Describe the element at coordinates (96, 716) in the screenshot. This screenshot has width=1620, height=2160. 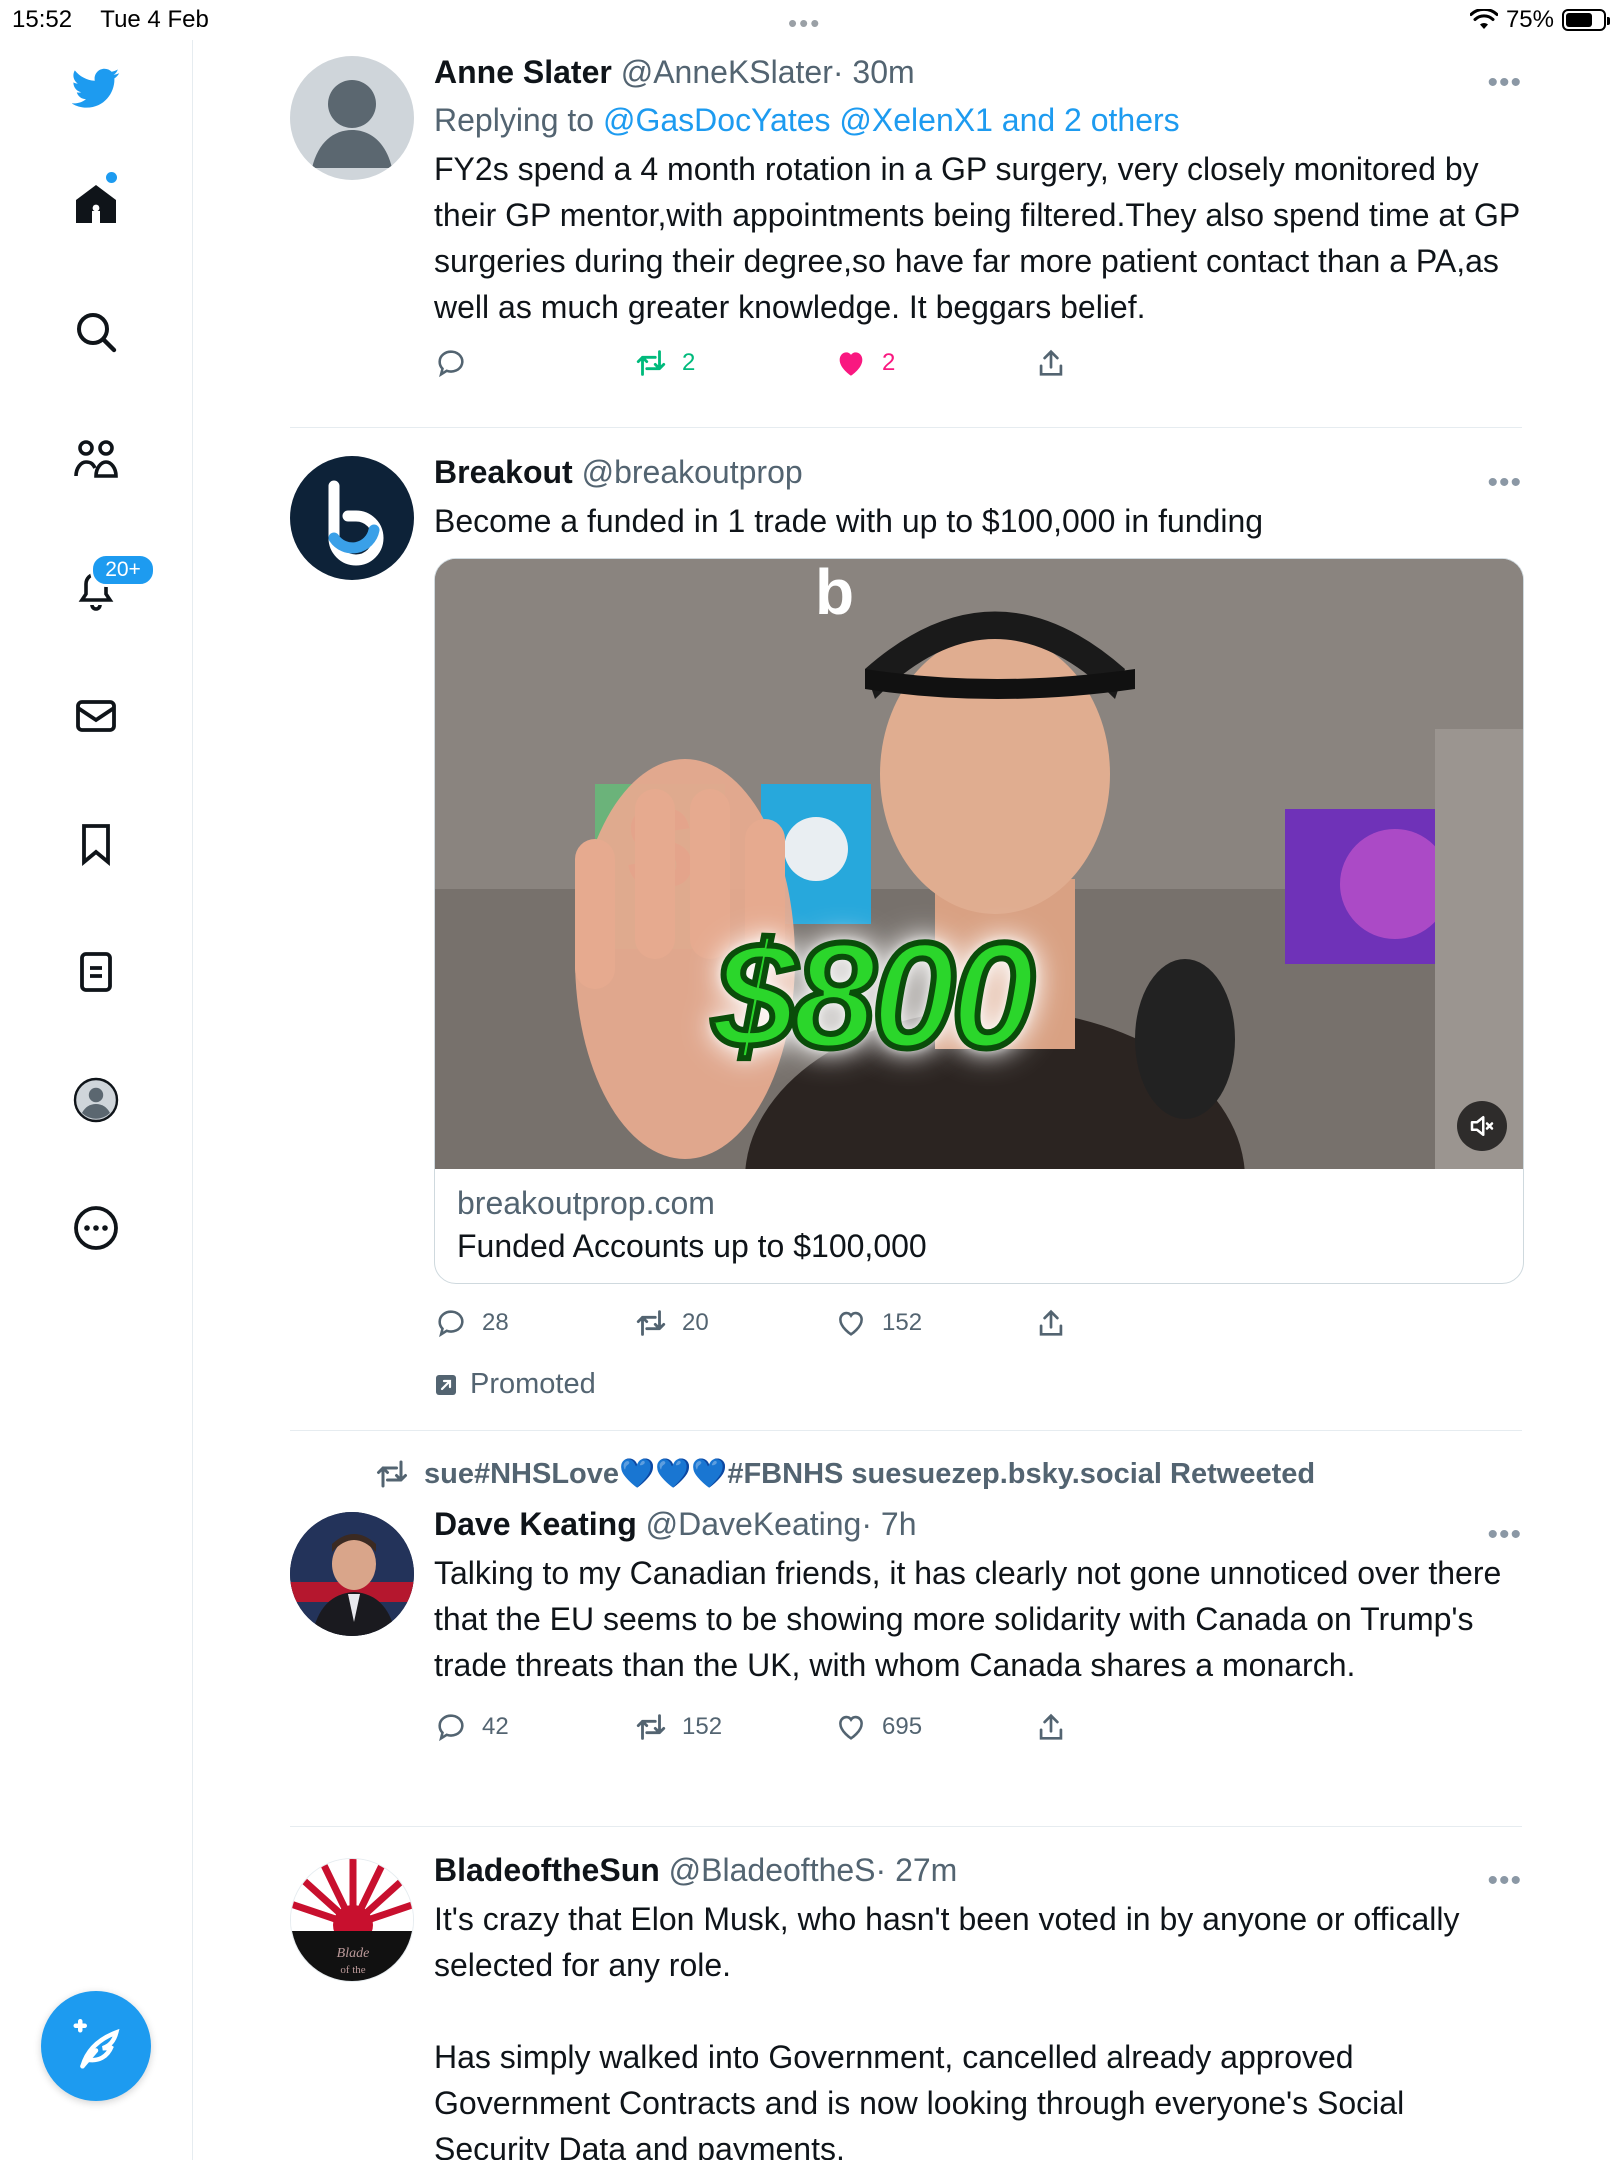
I see `messages-icon` at that location.